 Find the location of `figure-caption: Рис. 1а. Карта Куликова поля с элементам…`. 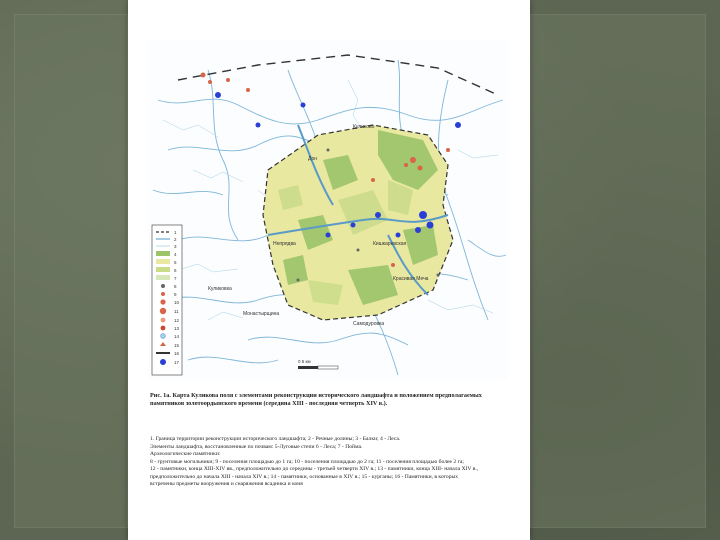

figure-caption: Рис. 1а. Карта Куликова поля с элементам… is located at coordinates (316, 399).